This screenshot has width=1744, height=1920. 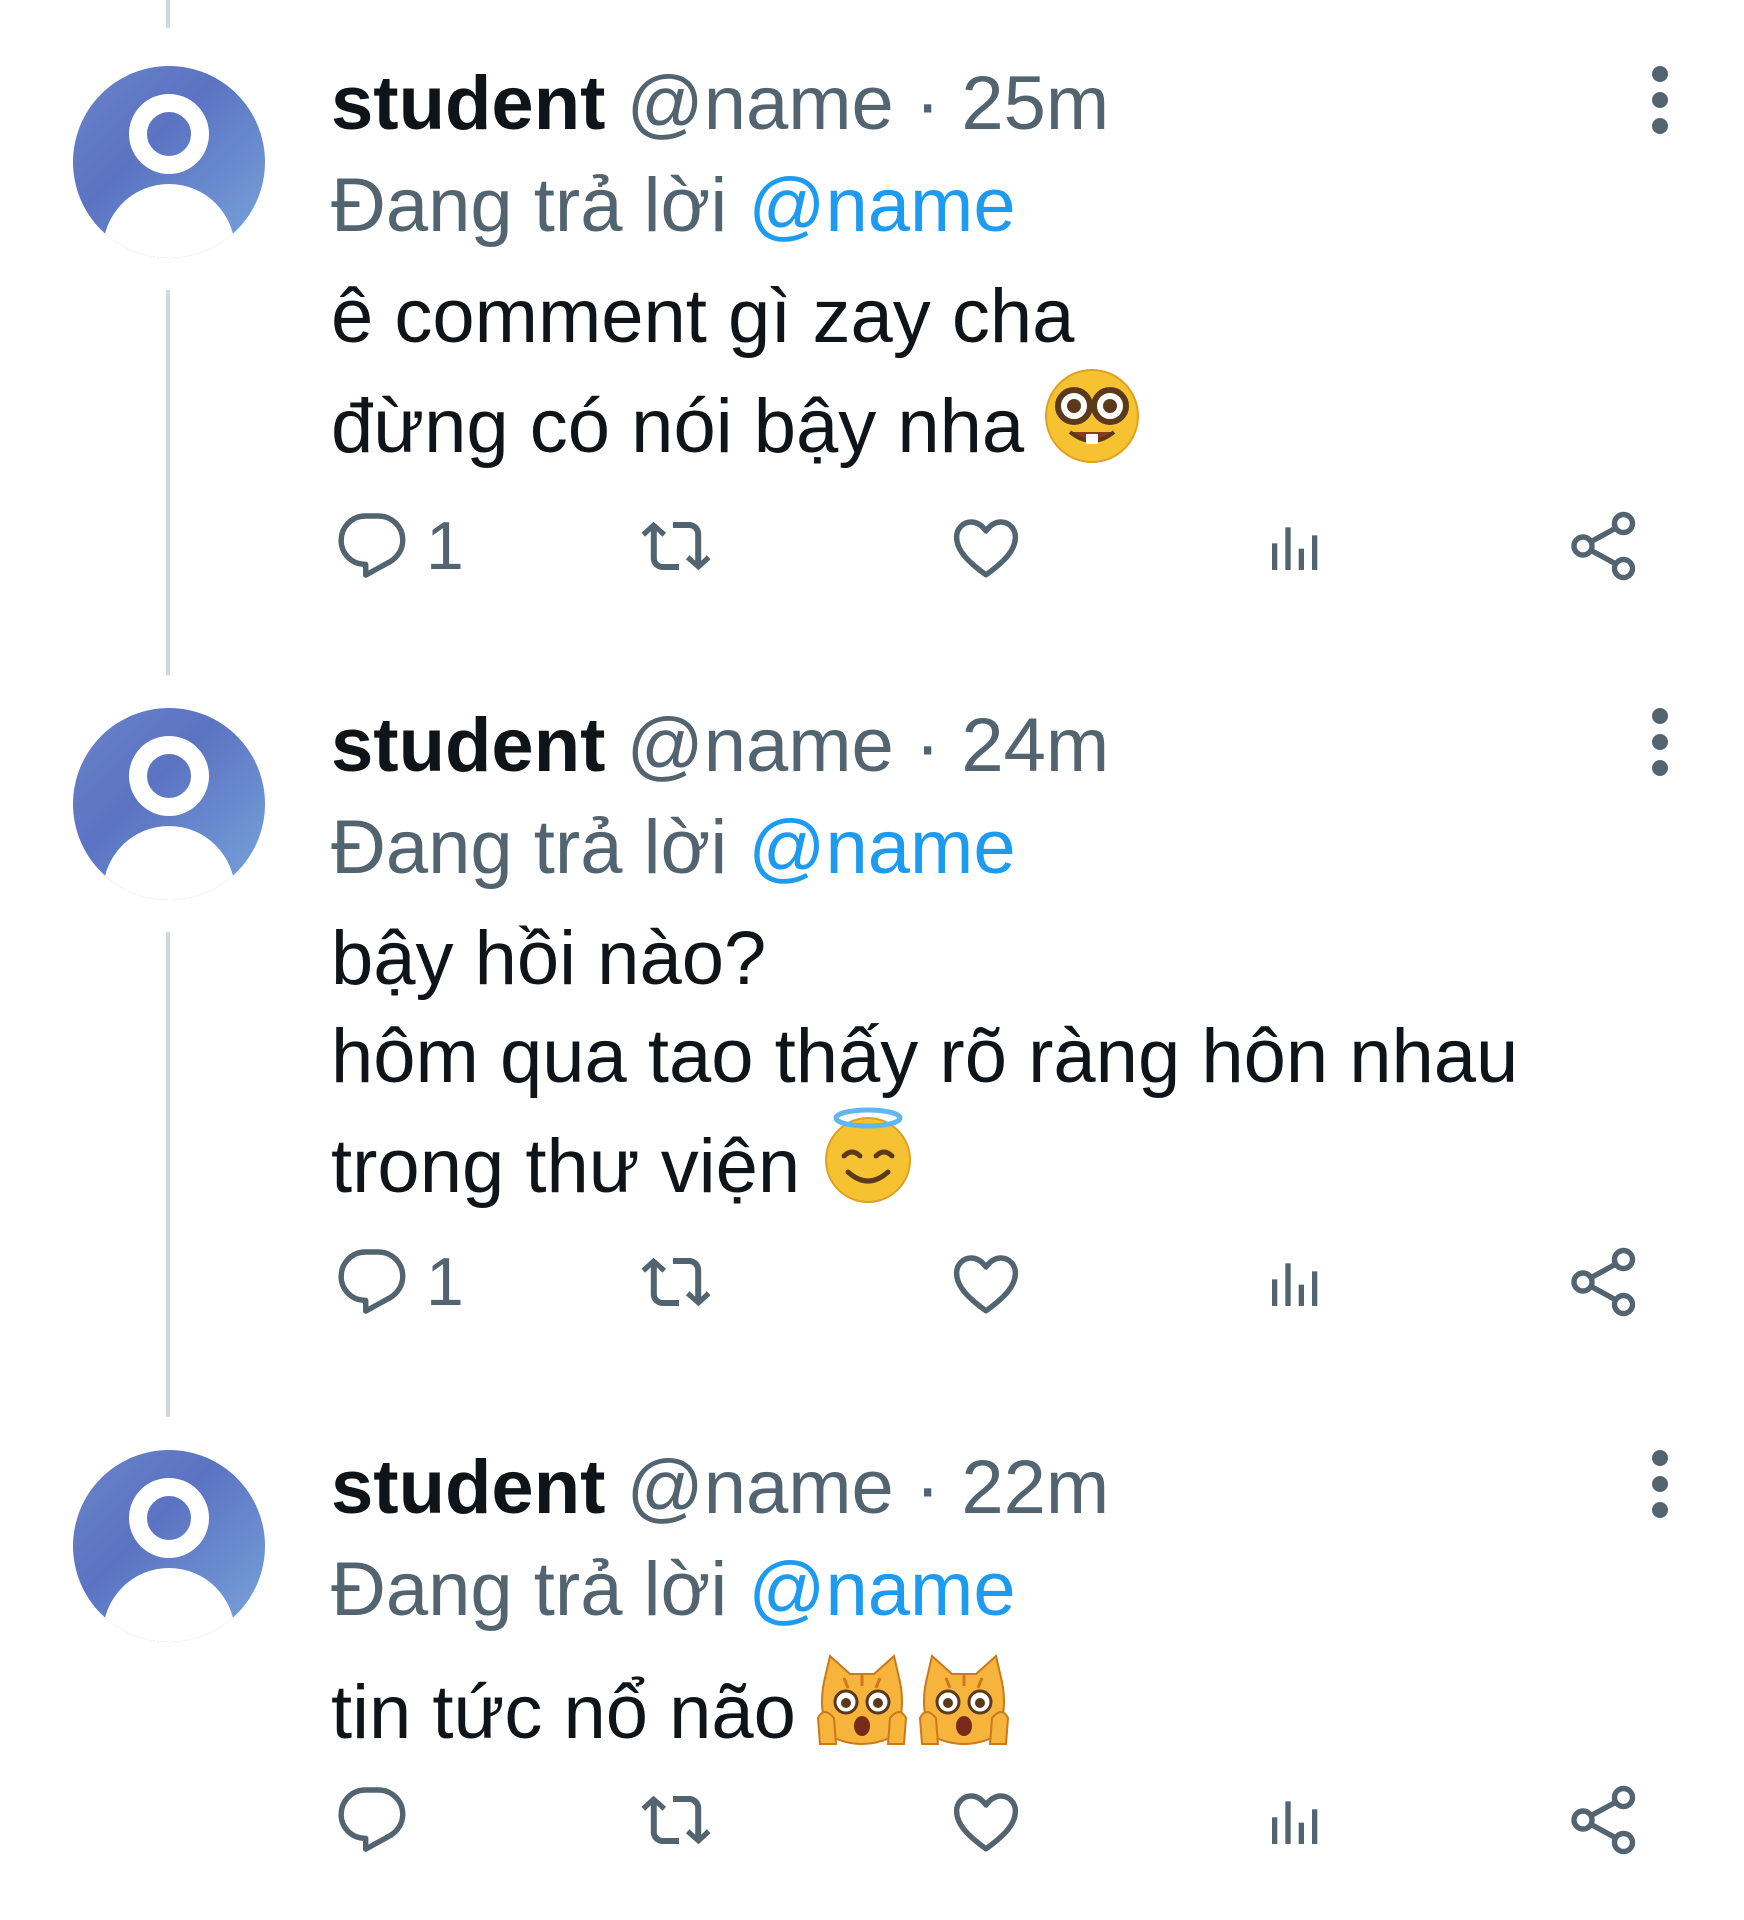 I want to click on timestamp: 25m, so click(x=1035, y=103).